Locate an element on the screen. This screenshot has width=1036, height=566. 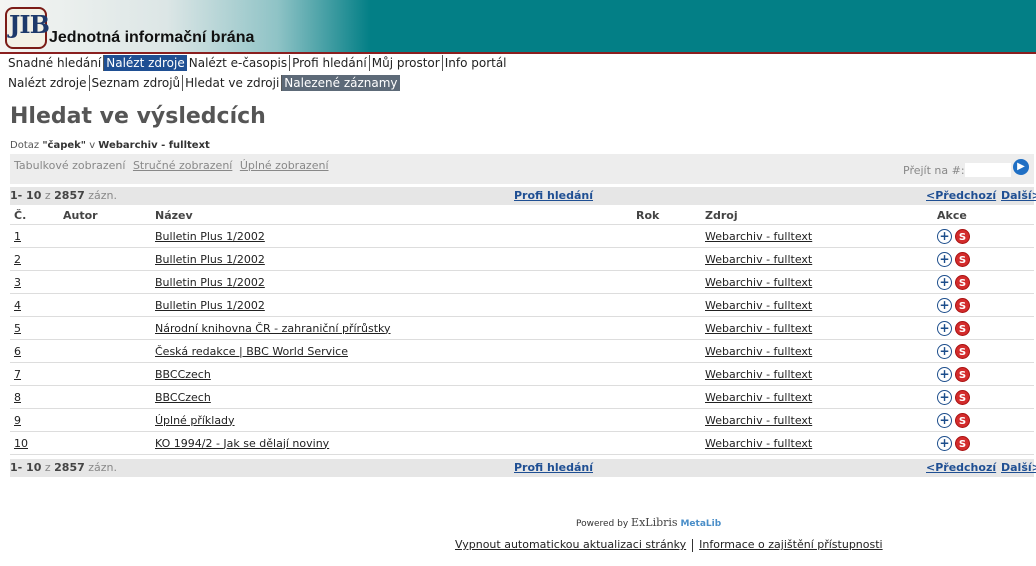
row-number-link: 5 is located at coordinates (17, 328).